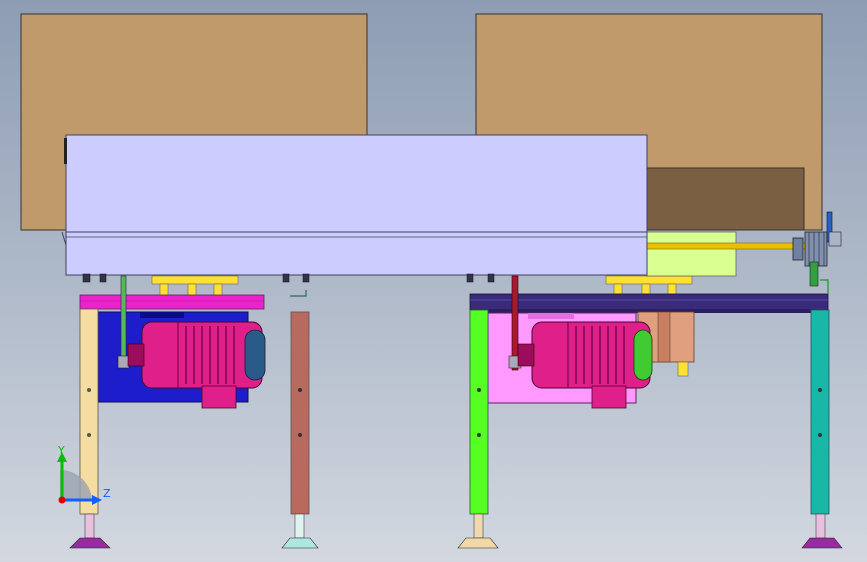 The image size is (867, 562). Describe the element at coordinates (107, 493) in the screenshot. I see `triad-z-label: Z` at that location.